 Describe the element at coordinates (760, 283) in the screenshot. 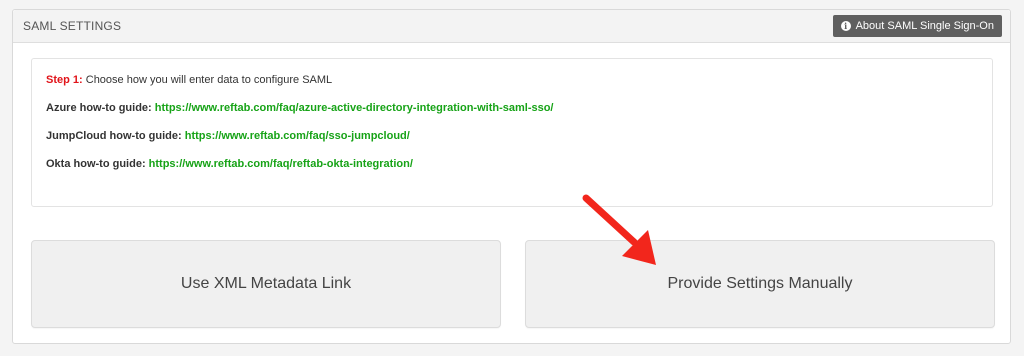

I see `provide-settings-manually-label: Provide Settings Manually` at that location.